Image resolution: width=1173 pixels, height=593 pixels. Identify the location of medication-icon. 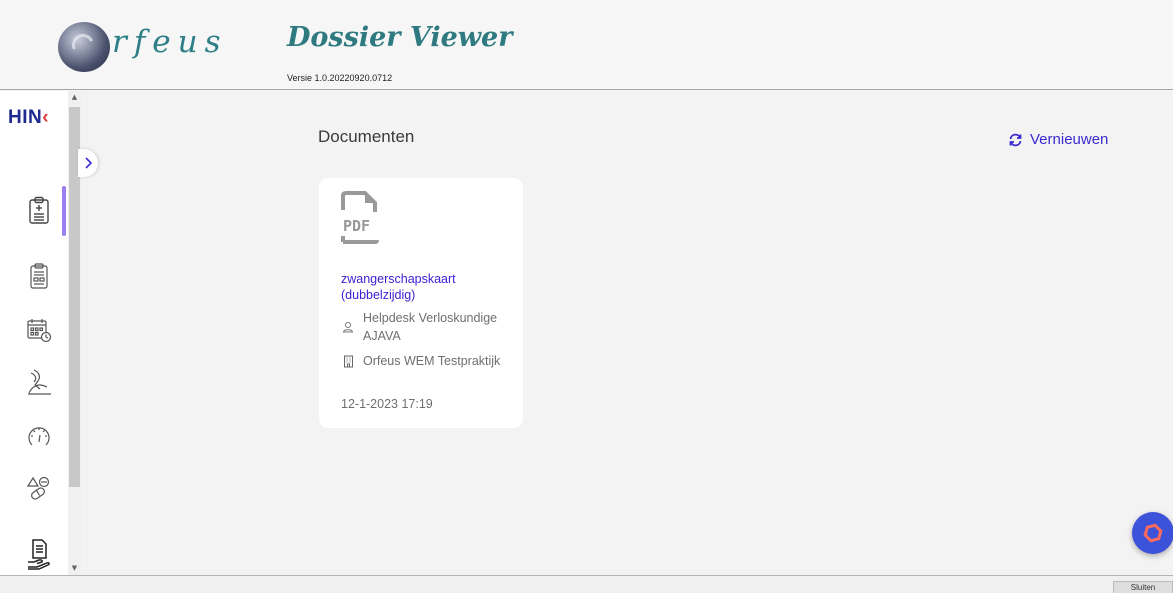
(38, 488).